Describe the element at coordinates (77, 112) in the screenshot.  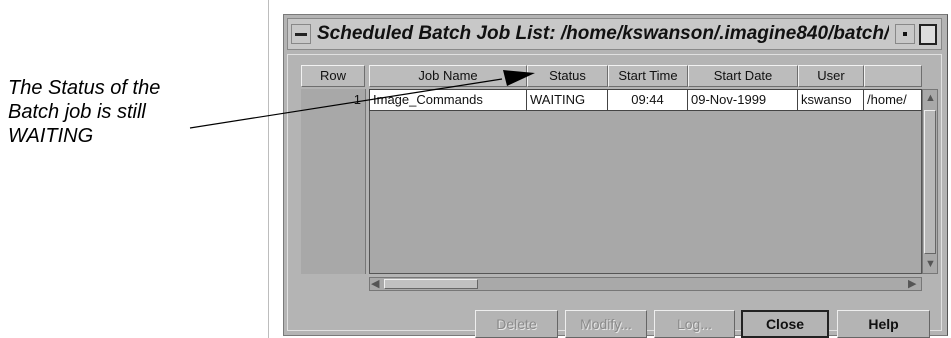
I see `callout-line: Batch job is still` at that location.